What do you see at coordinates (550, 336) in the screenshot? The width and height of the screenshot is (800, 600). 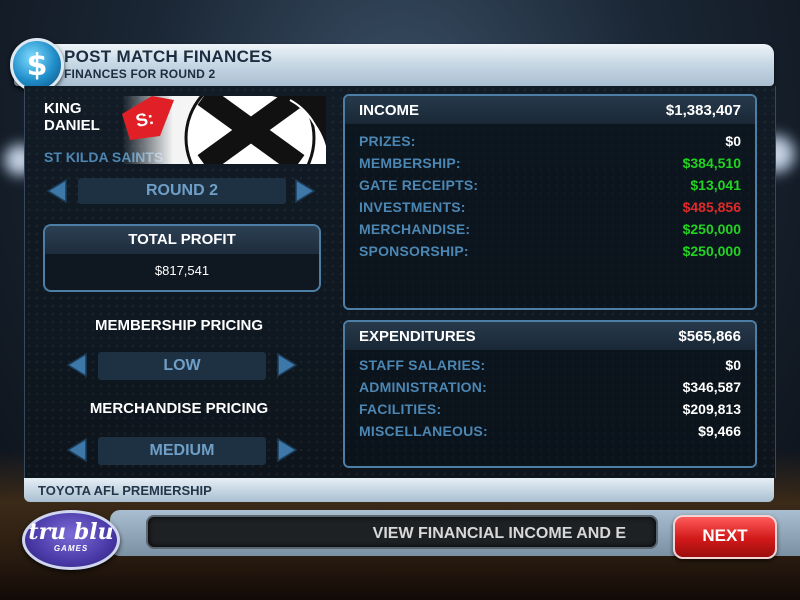 I see `expenditures-header: EXPENDITURES $565,866` at bounding box center [550, 336].